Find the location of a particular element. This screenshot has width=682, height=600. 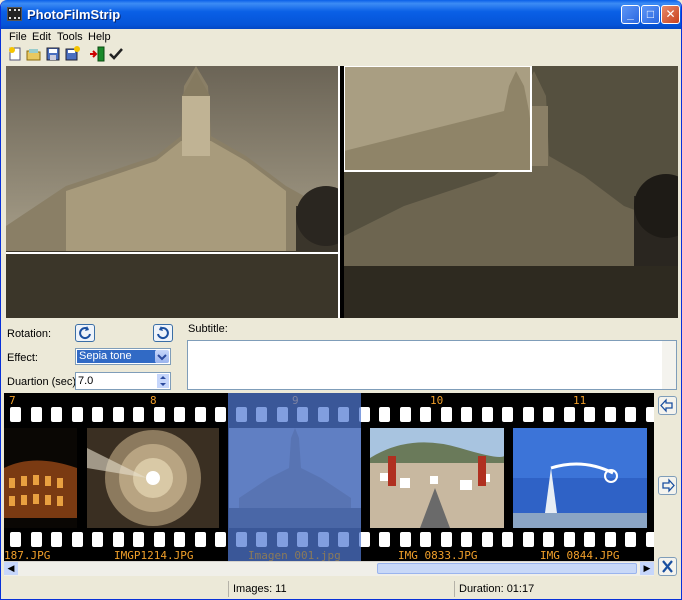

arrow-left-icon is located at coordinates (666, 405).